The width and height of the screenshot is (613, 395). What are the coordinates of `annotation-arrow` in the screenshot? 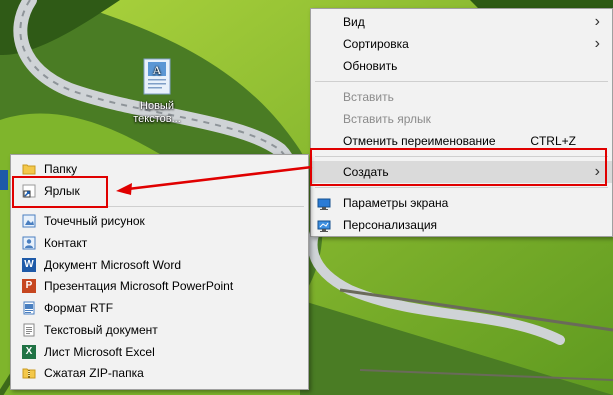 It's located at (214, 180).